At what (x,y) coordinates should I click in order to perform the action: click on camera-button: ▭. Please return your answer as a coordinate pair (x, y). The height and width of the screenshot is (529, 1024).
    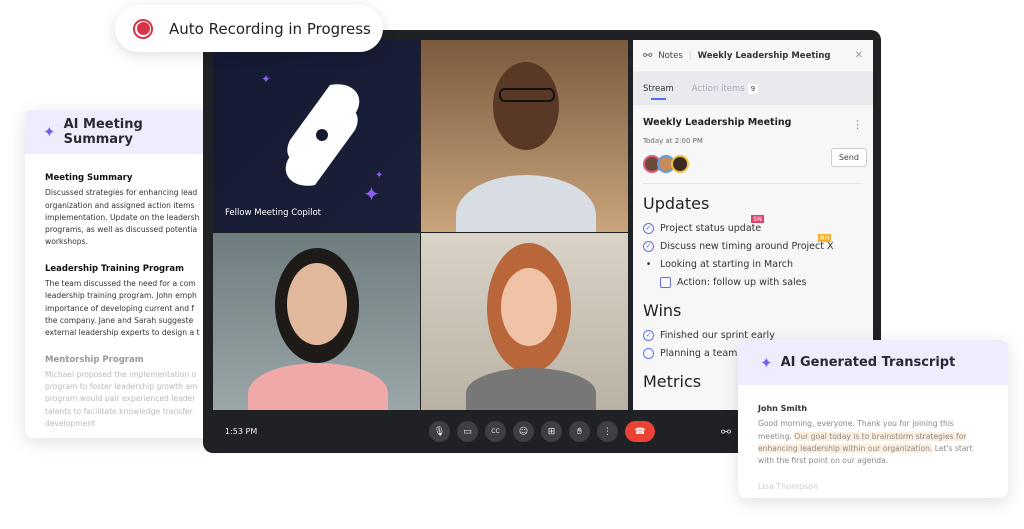
    Looking at the image, I should click on (467, 431).